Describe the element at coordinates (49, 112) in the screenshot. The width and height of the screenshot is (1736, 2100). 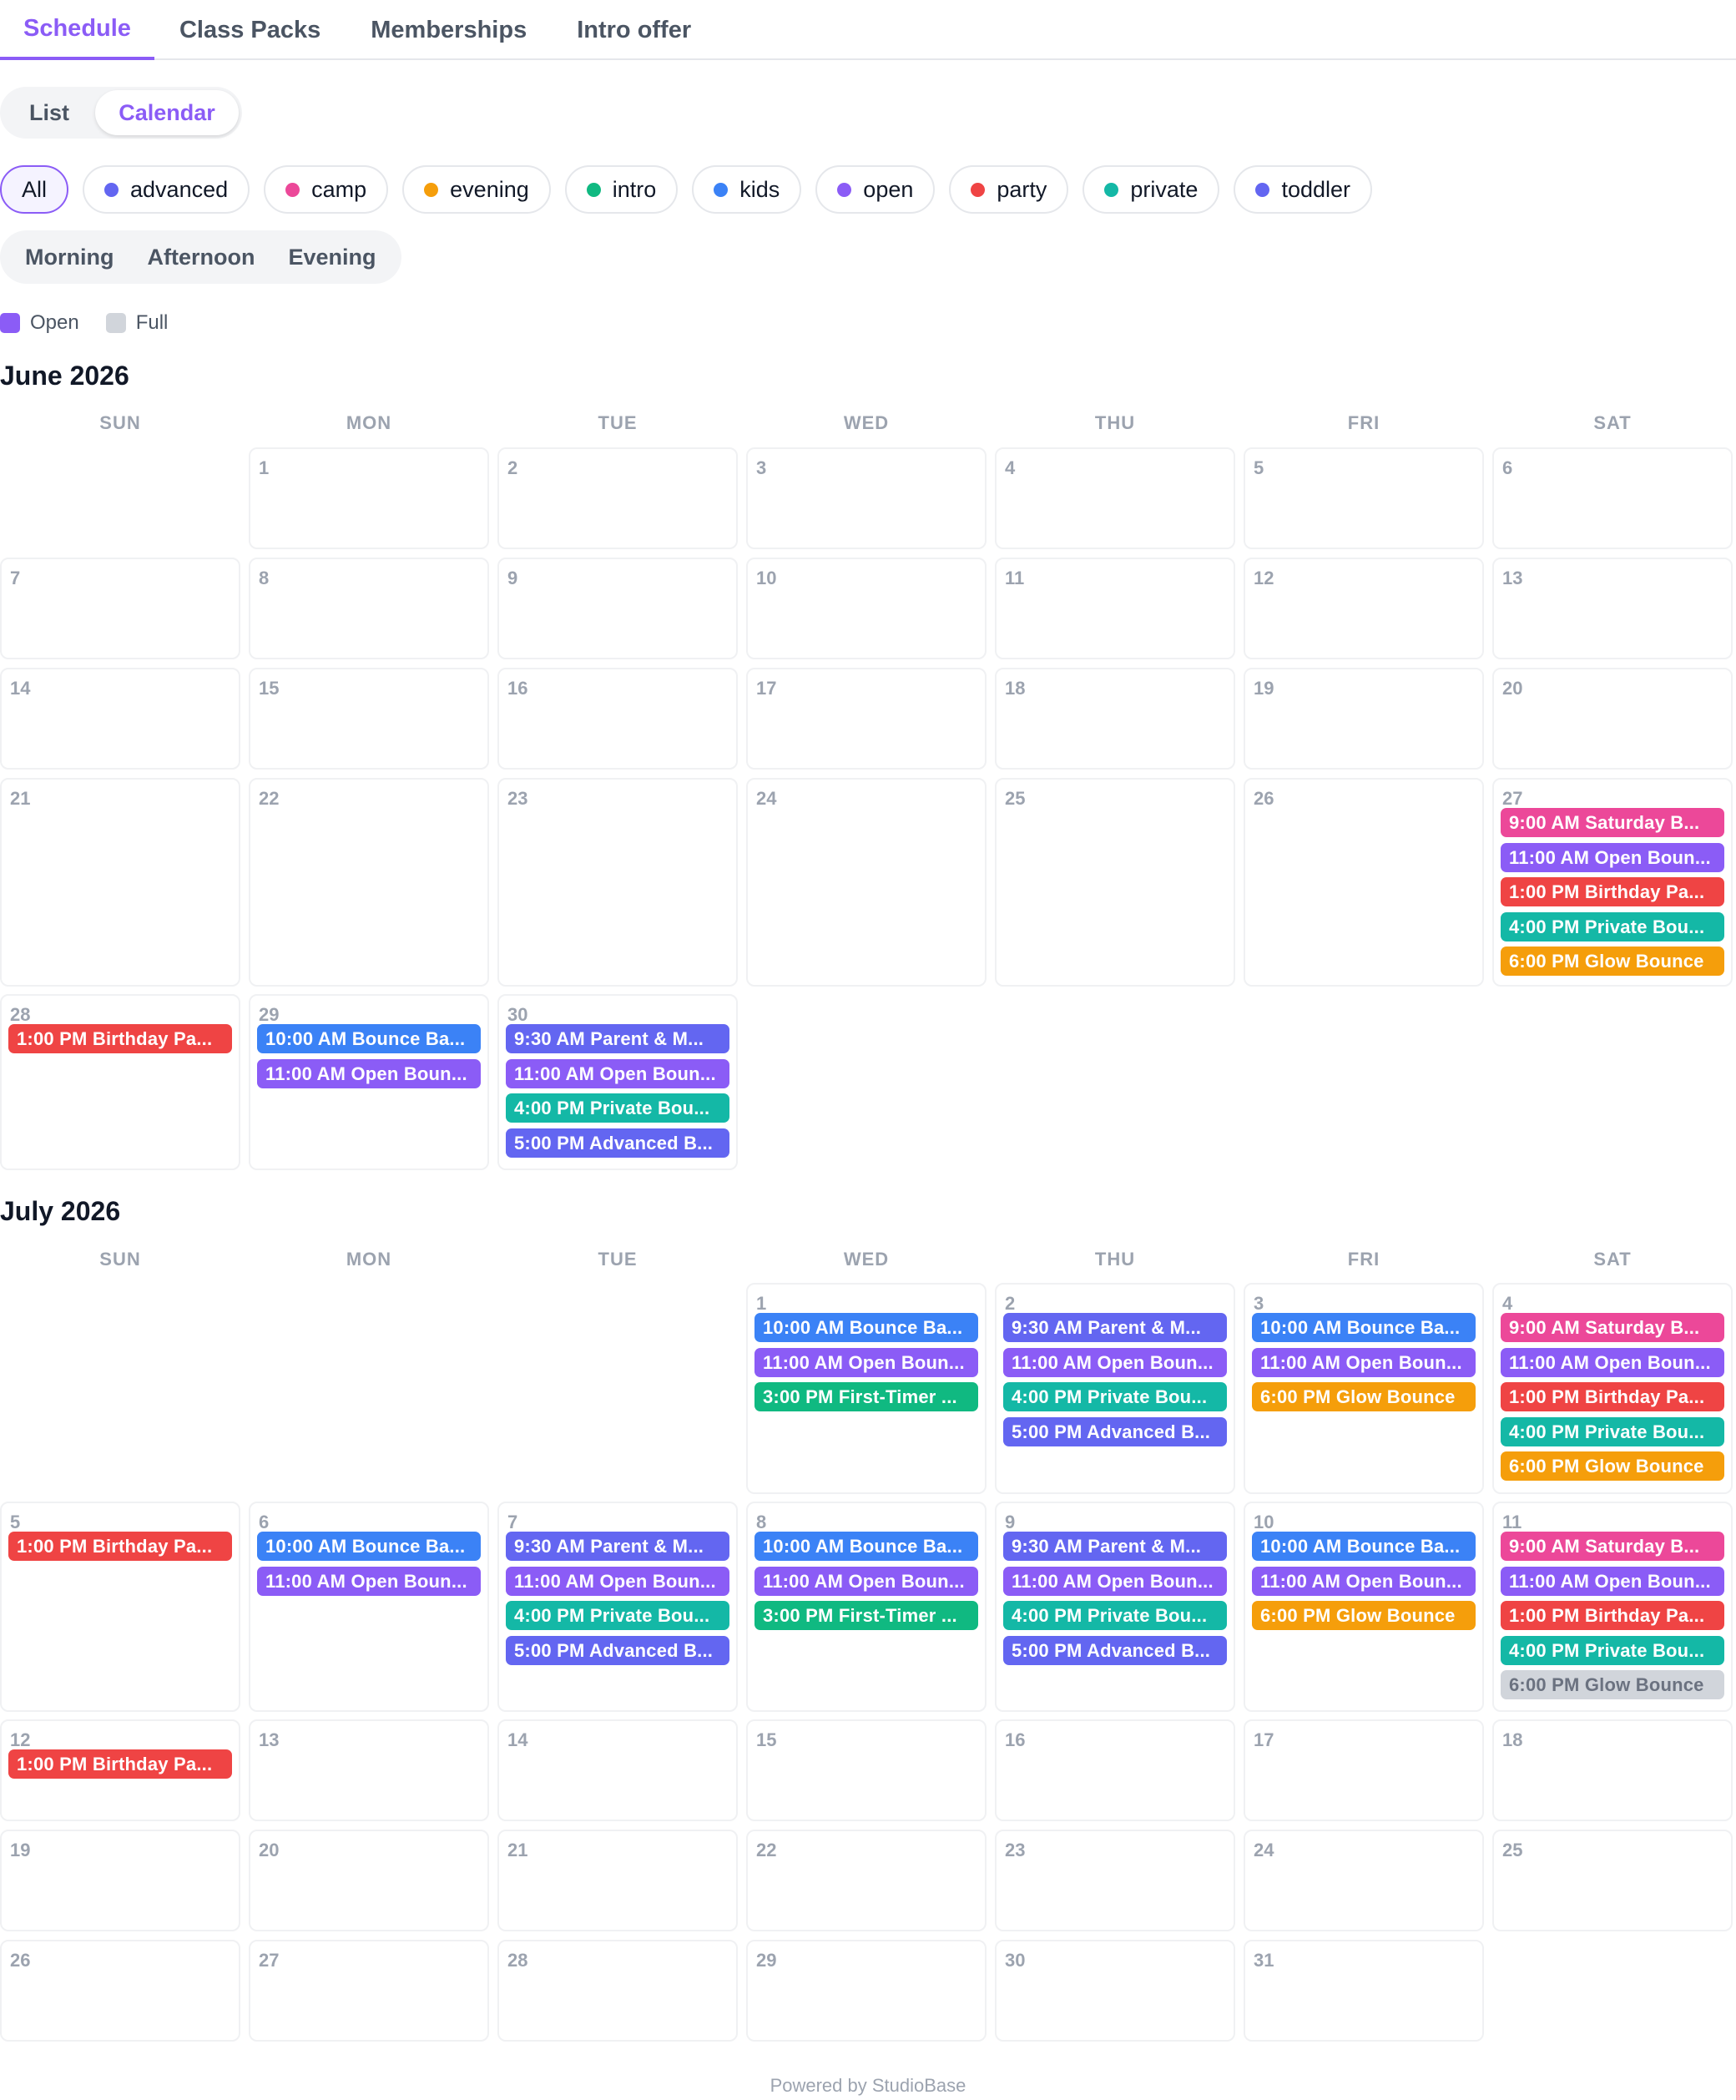
I see `list-view-button: List` at that location.